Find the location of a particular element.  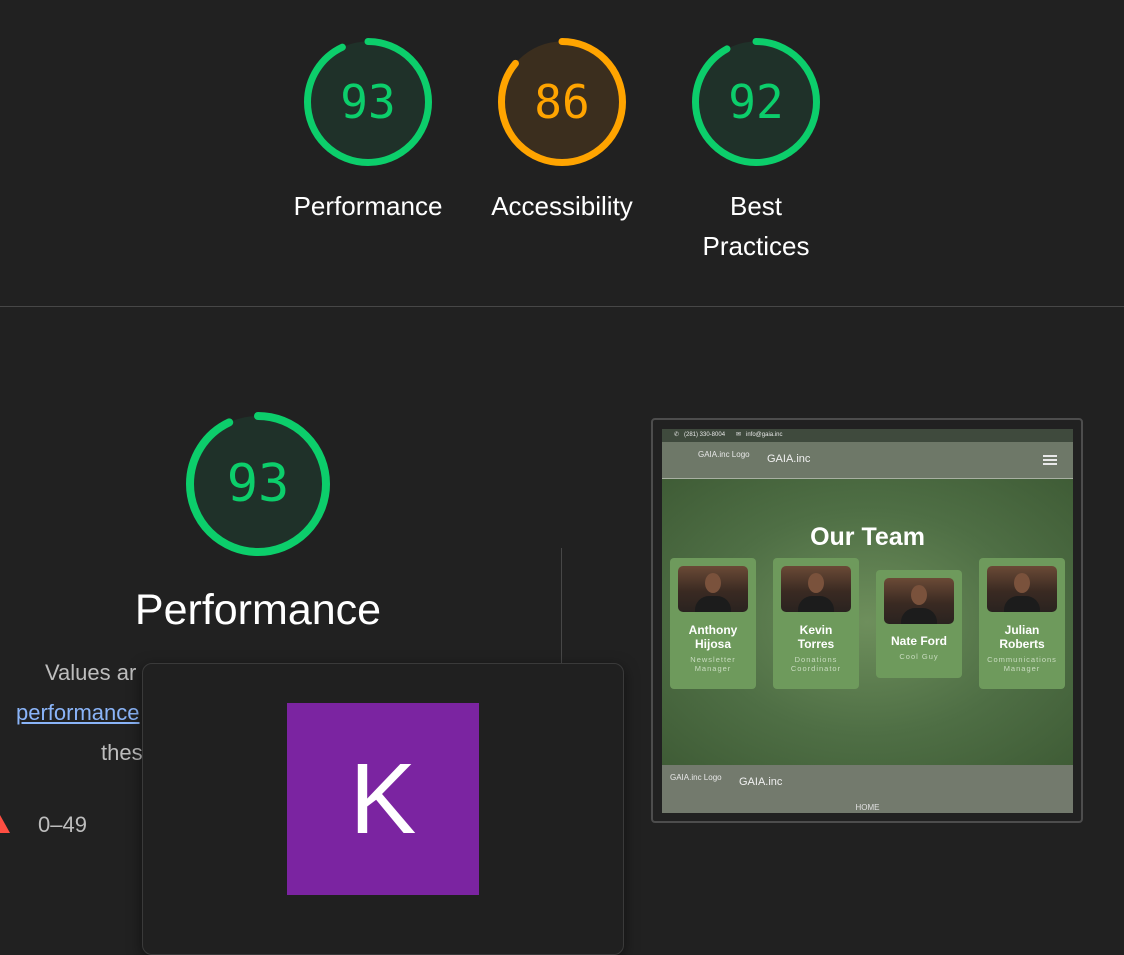

team-name: Roberts is located at coordinates (1022, 644).